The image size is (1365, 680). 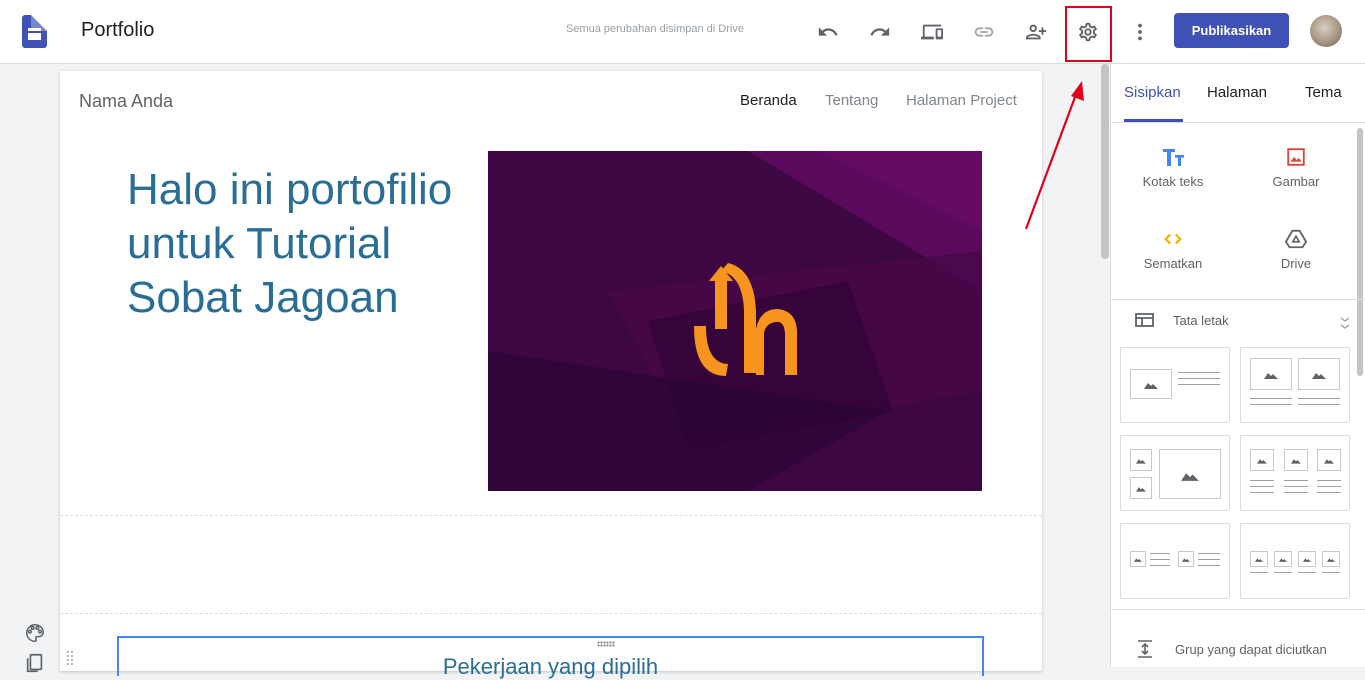 I want to click on arrow-annotation-icon, so click(x=1054, y=155).